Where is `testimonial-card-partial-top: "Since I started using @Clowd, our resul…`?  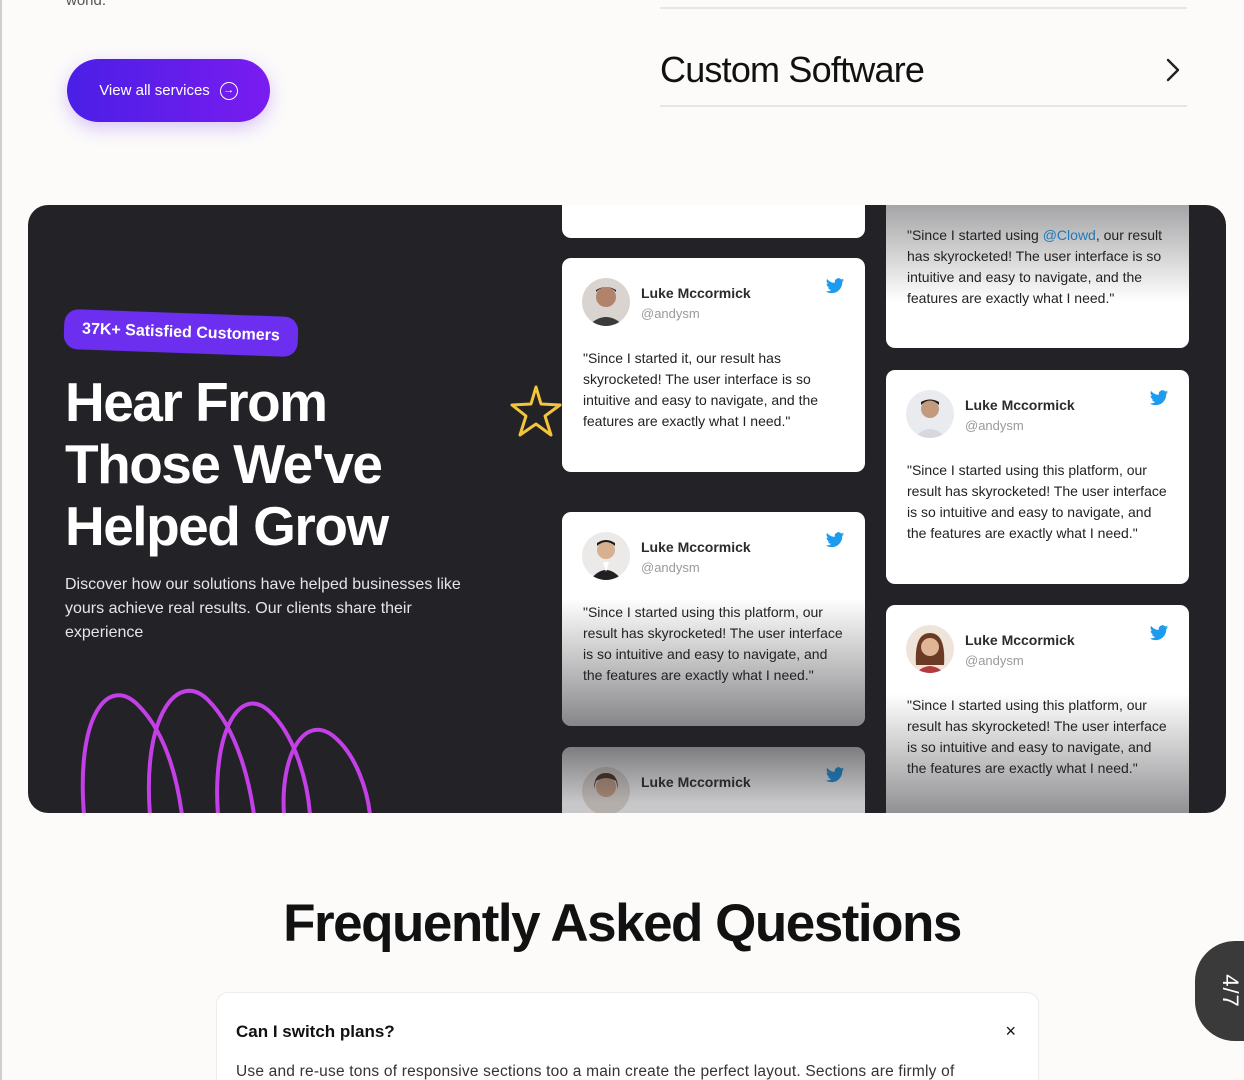
testimonial-card-partial-top: "Since I started using @Clowd, our resul… is located at coordinates (1037, 276).